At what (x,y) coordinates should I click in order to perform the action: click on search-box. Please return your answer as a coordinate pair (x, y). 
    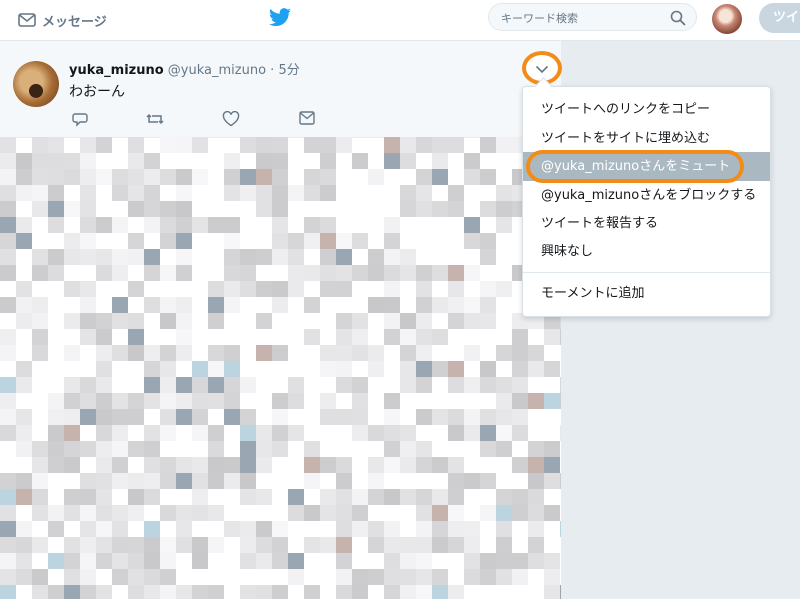
    Looking at the image, I should click on (592, 17).